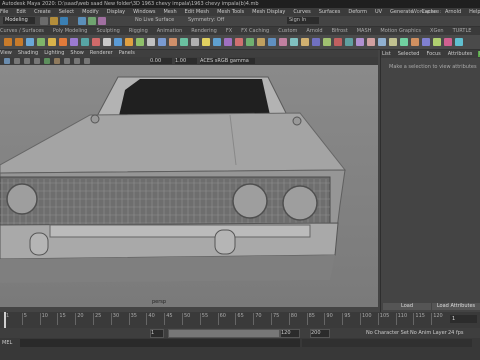 This screenshot has height=360, width=480. Describe the element at coordinates (19, 20) in the screenshot. I see `menuset-dropdown: Modeling` at that location.